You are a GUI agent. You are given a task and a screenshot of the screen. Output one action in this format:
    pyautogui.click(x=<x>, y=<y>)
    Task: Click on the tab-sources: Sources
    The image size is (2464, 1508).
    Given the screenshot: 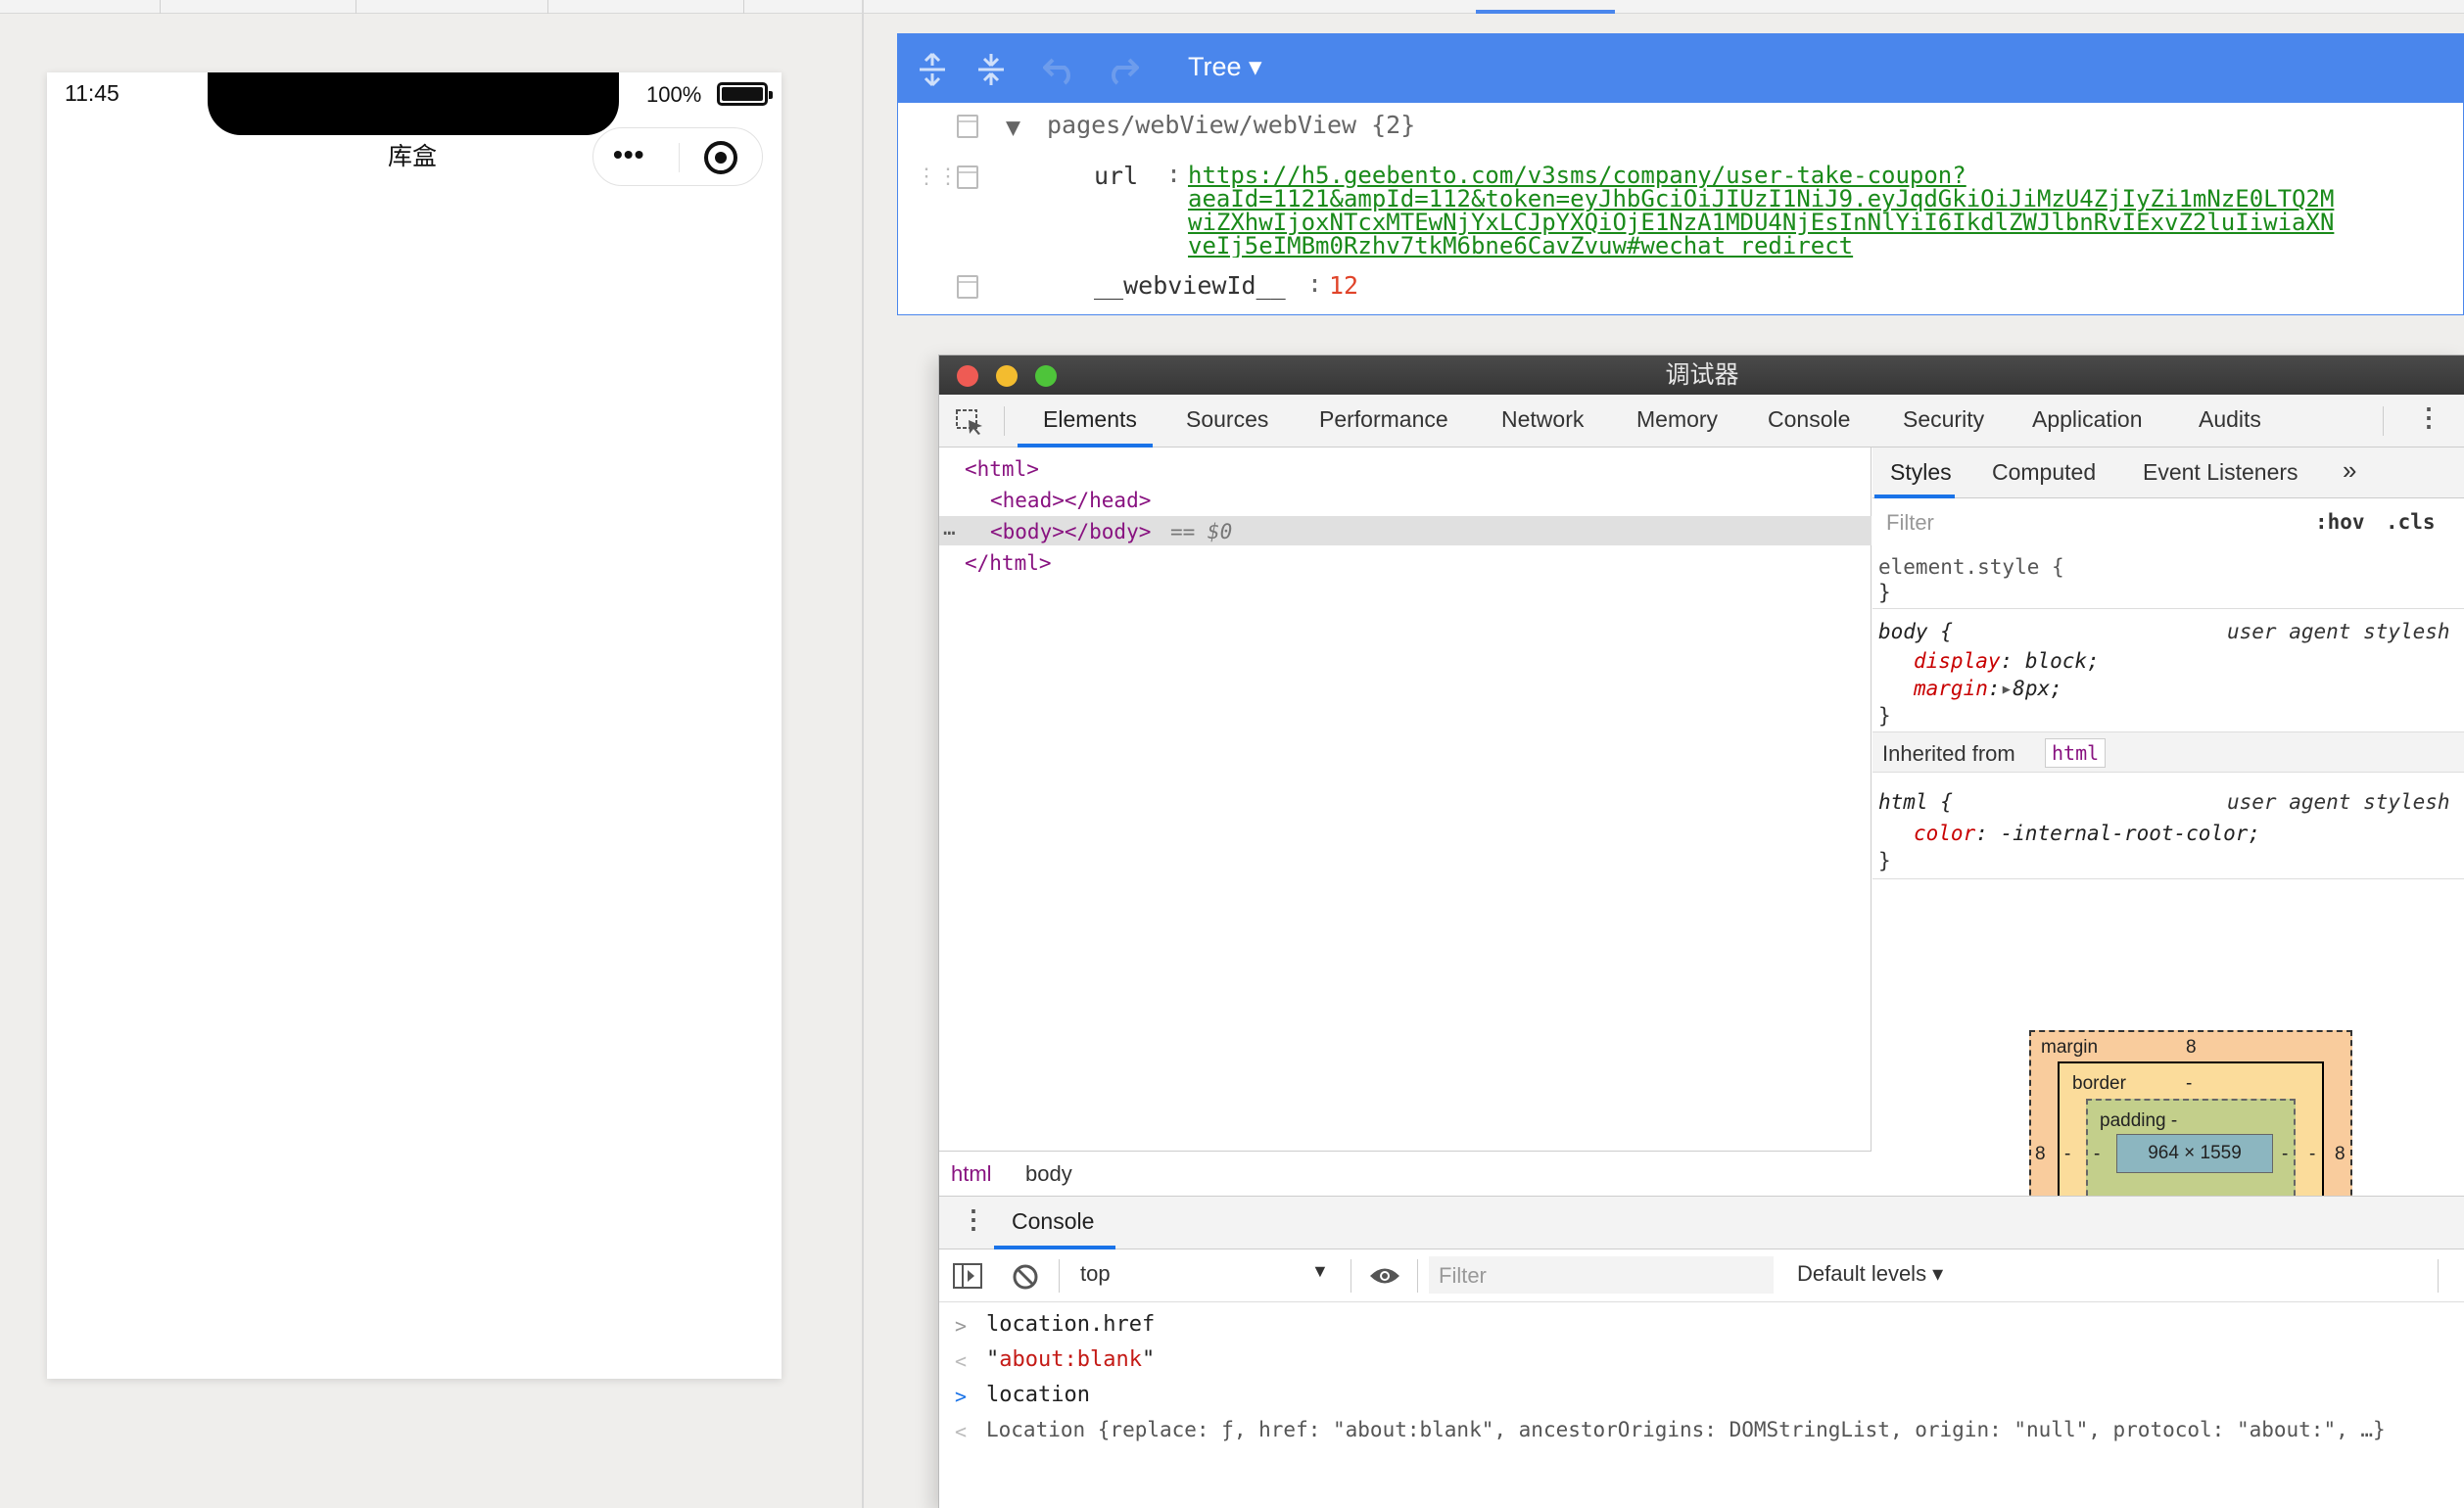 What is the action you would take?
    pyautogui.click(x=1227, y=419)
    